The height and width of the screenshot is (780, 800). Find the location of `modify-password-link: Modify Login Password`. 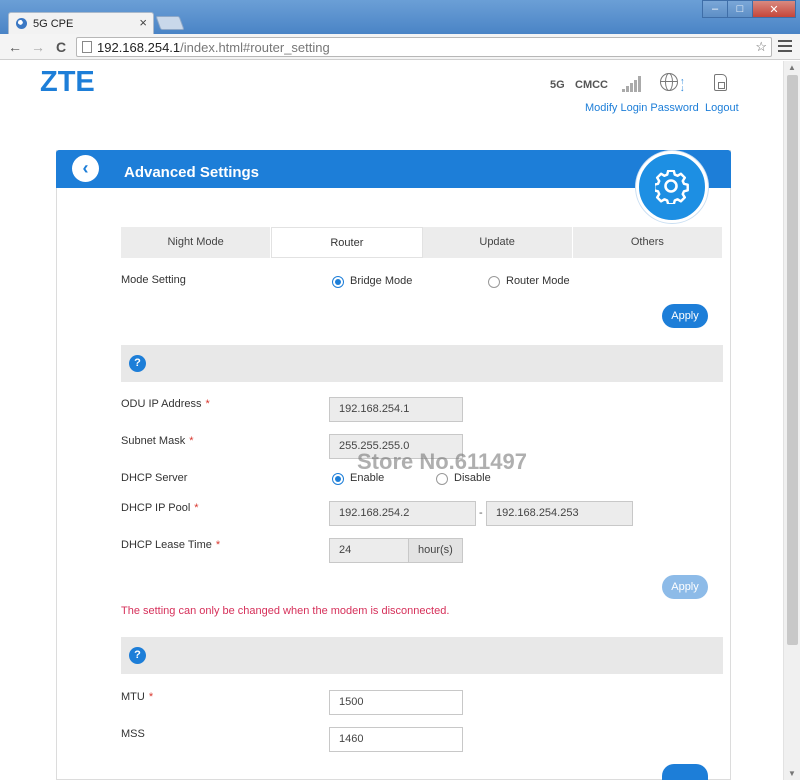

modify-password-link: Modify Login Password is located at coordinates (642, 108).